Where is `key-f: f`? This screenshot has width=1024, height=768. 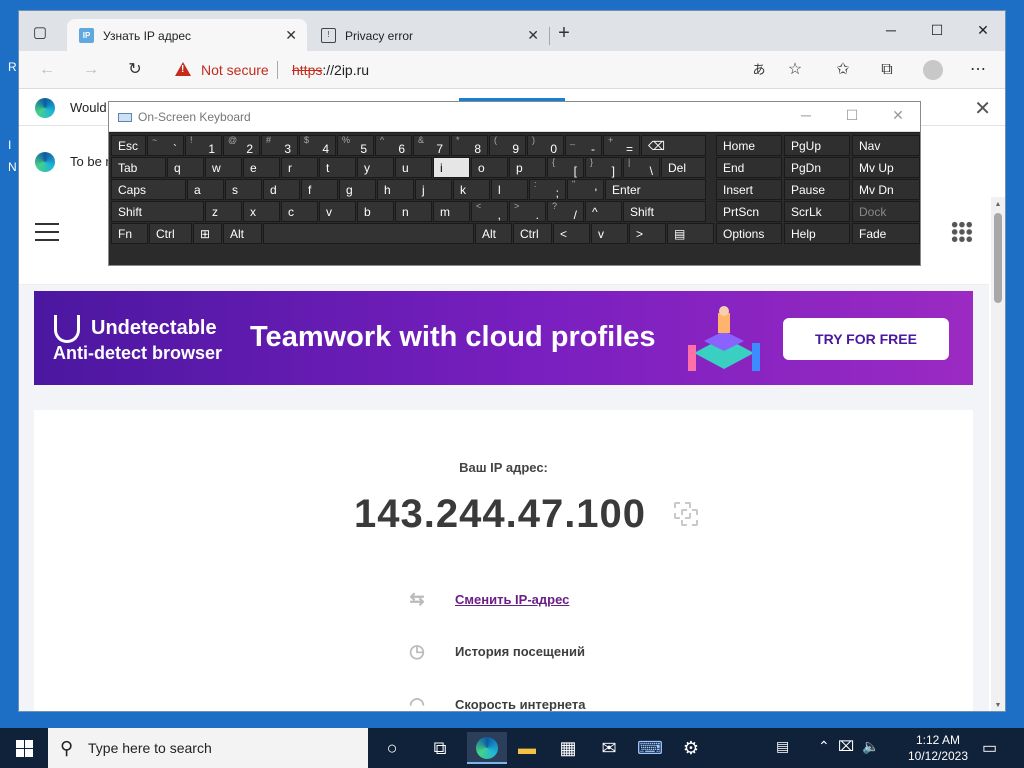 key-f: f is located at coordinates (319, 189).